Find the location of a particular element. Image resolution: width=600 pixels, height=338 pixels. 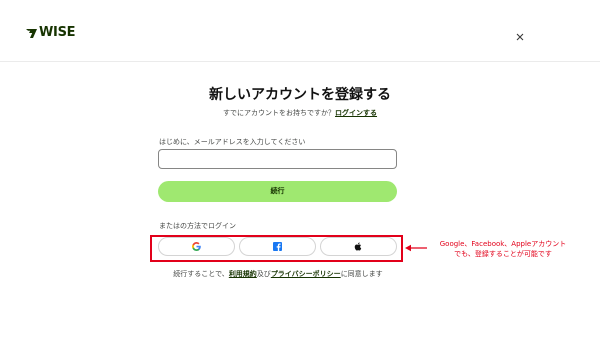

terms-prefix: 続行することで、 is located at coordinates (201, 274).